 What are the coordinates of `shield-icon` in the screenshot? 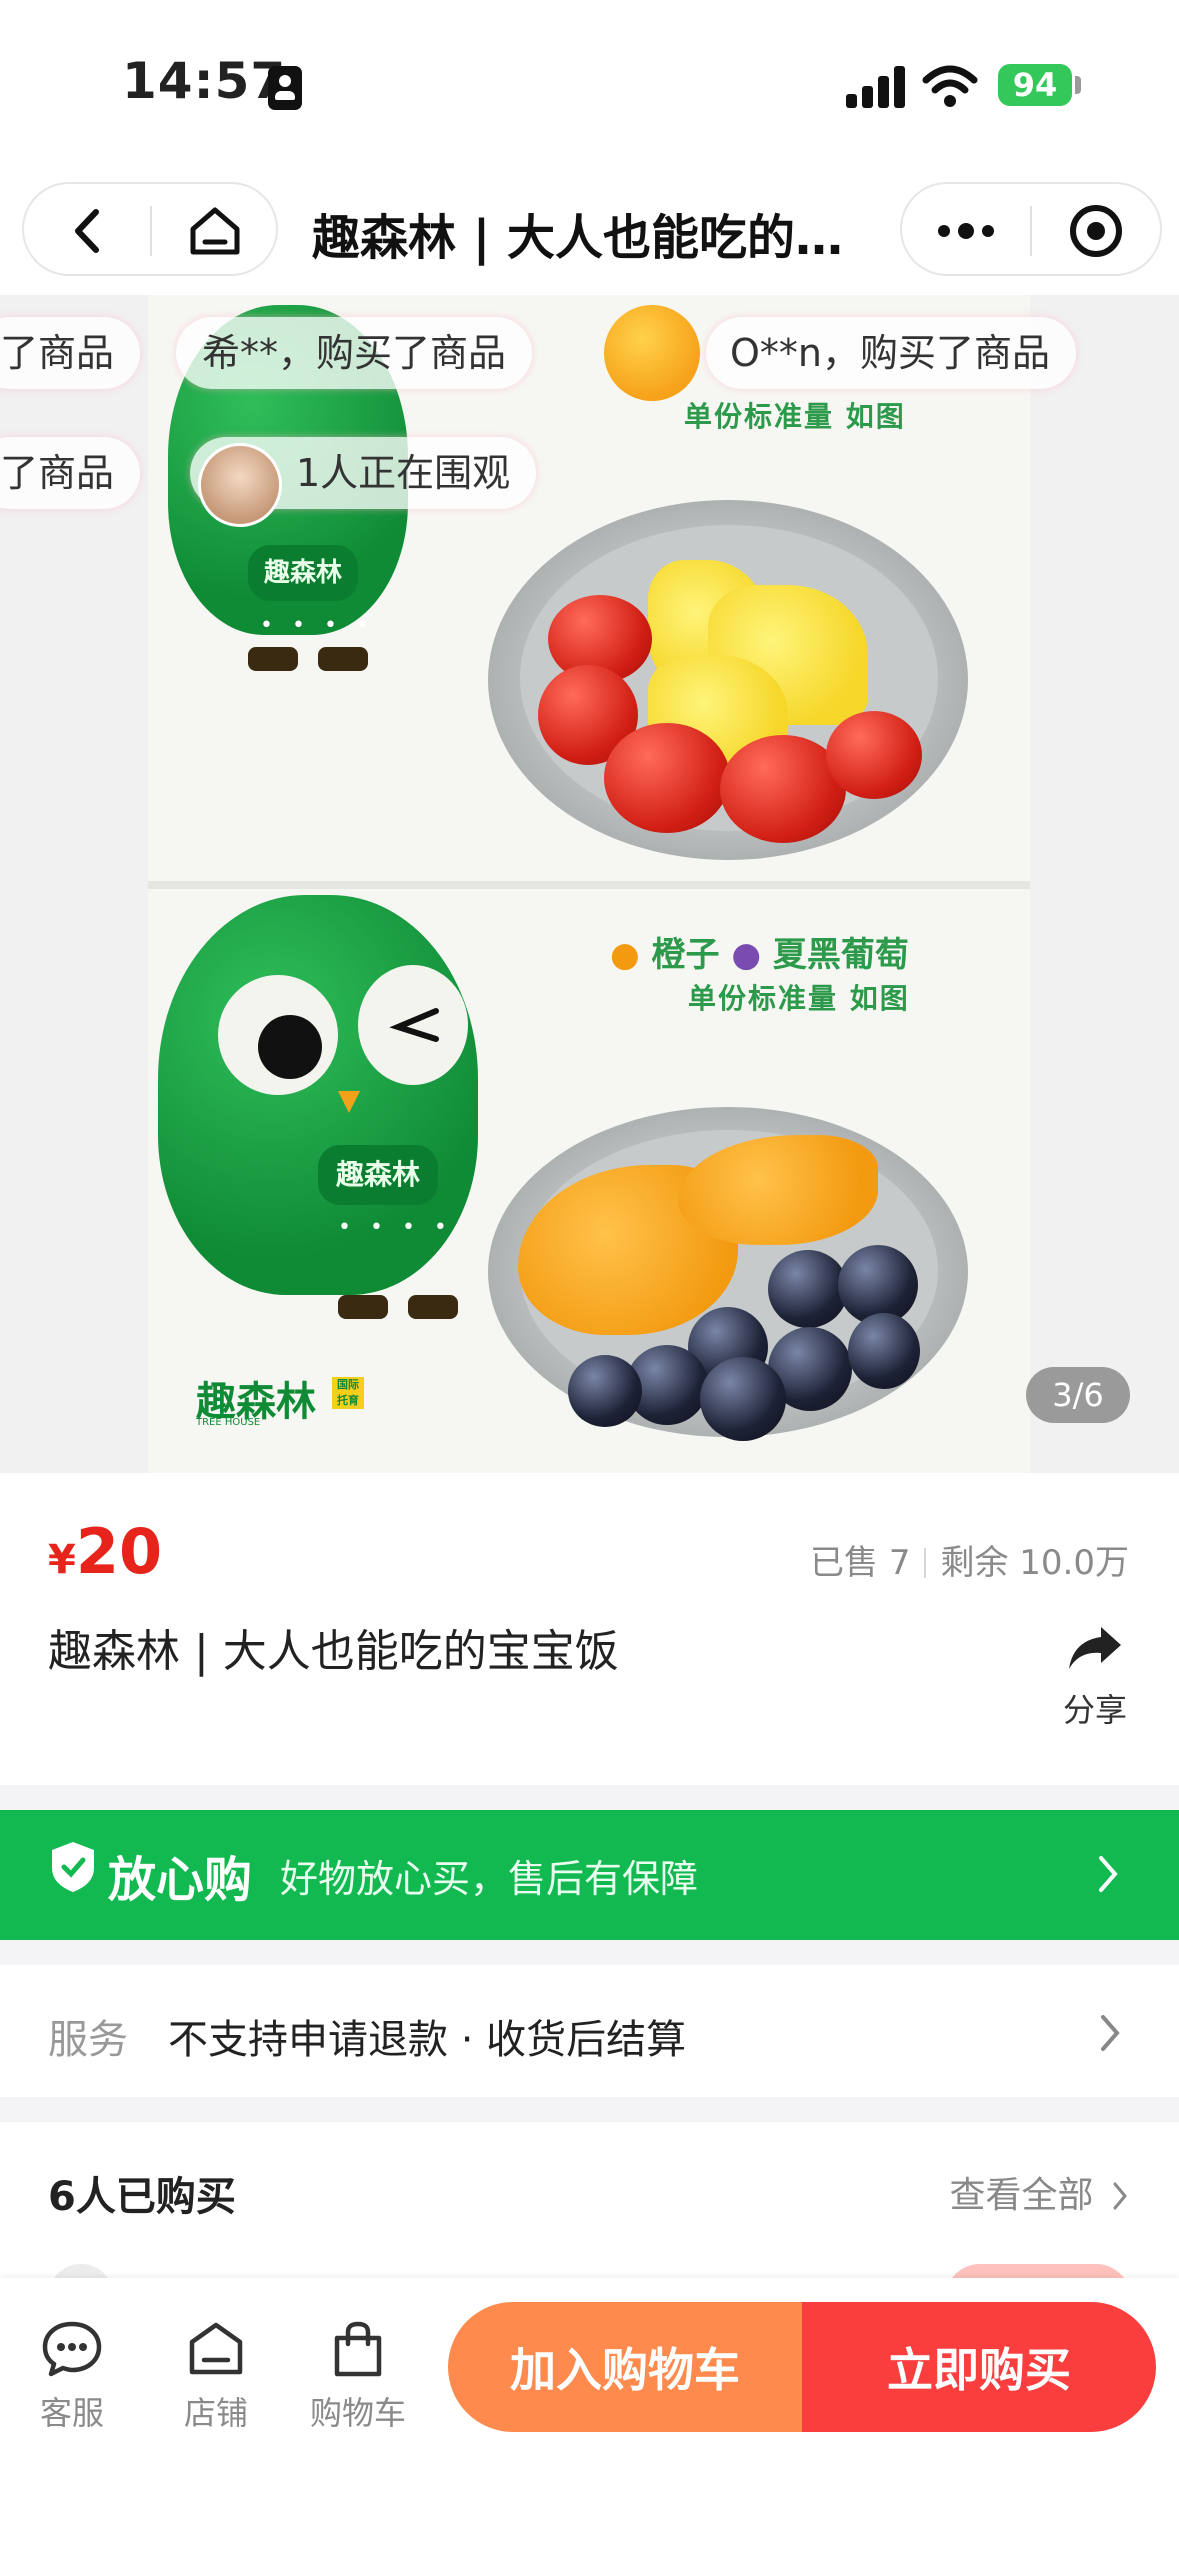 It's located at (73, 1867).